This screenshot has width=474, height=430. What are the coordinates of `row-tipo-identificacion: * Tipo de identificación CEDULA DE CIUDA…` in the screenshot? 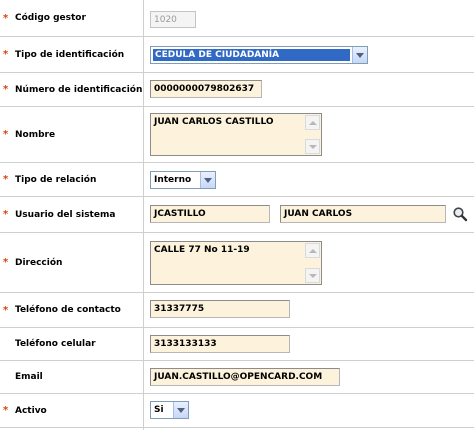 It's located at (237, 54).